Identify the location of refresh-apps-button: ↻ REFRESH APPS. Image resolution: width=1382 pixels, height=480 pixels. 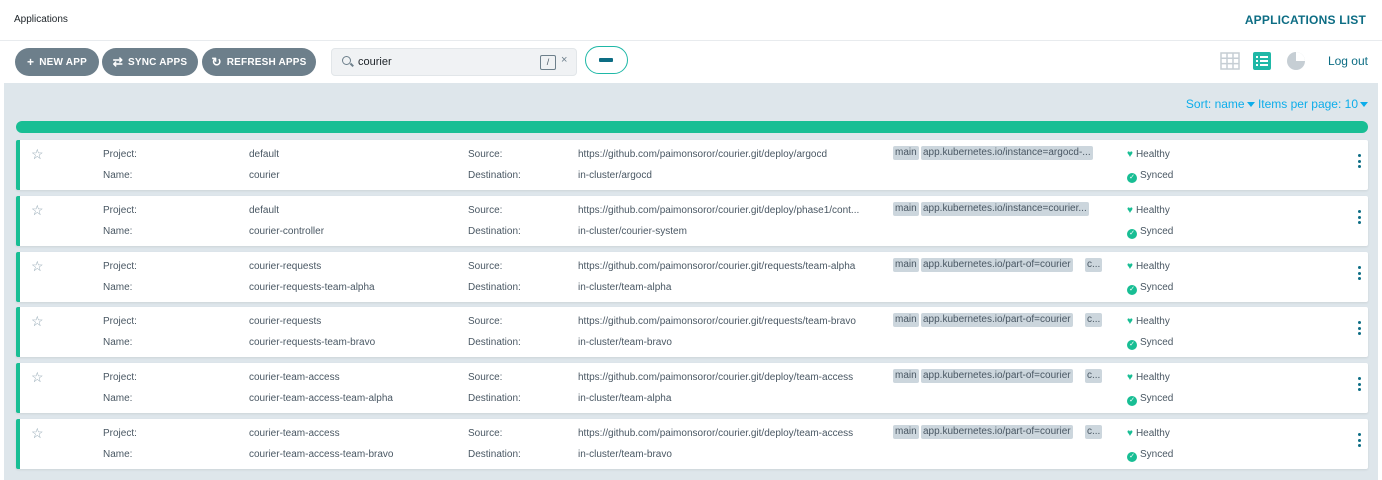
(259, 62).